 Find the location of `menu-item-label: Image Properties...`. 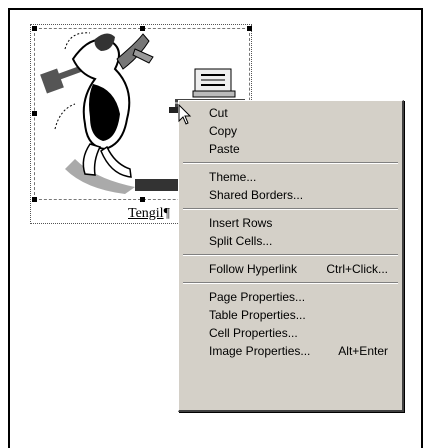

menu-item-label: Image Properties... is located at coordinates (260, 351).